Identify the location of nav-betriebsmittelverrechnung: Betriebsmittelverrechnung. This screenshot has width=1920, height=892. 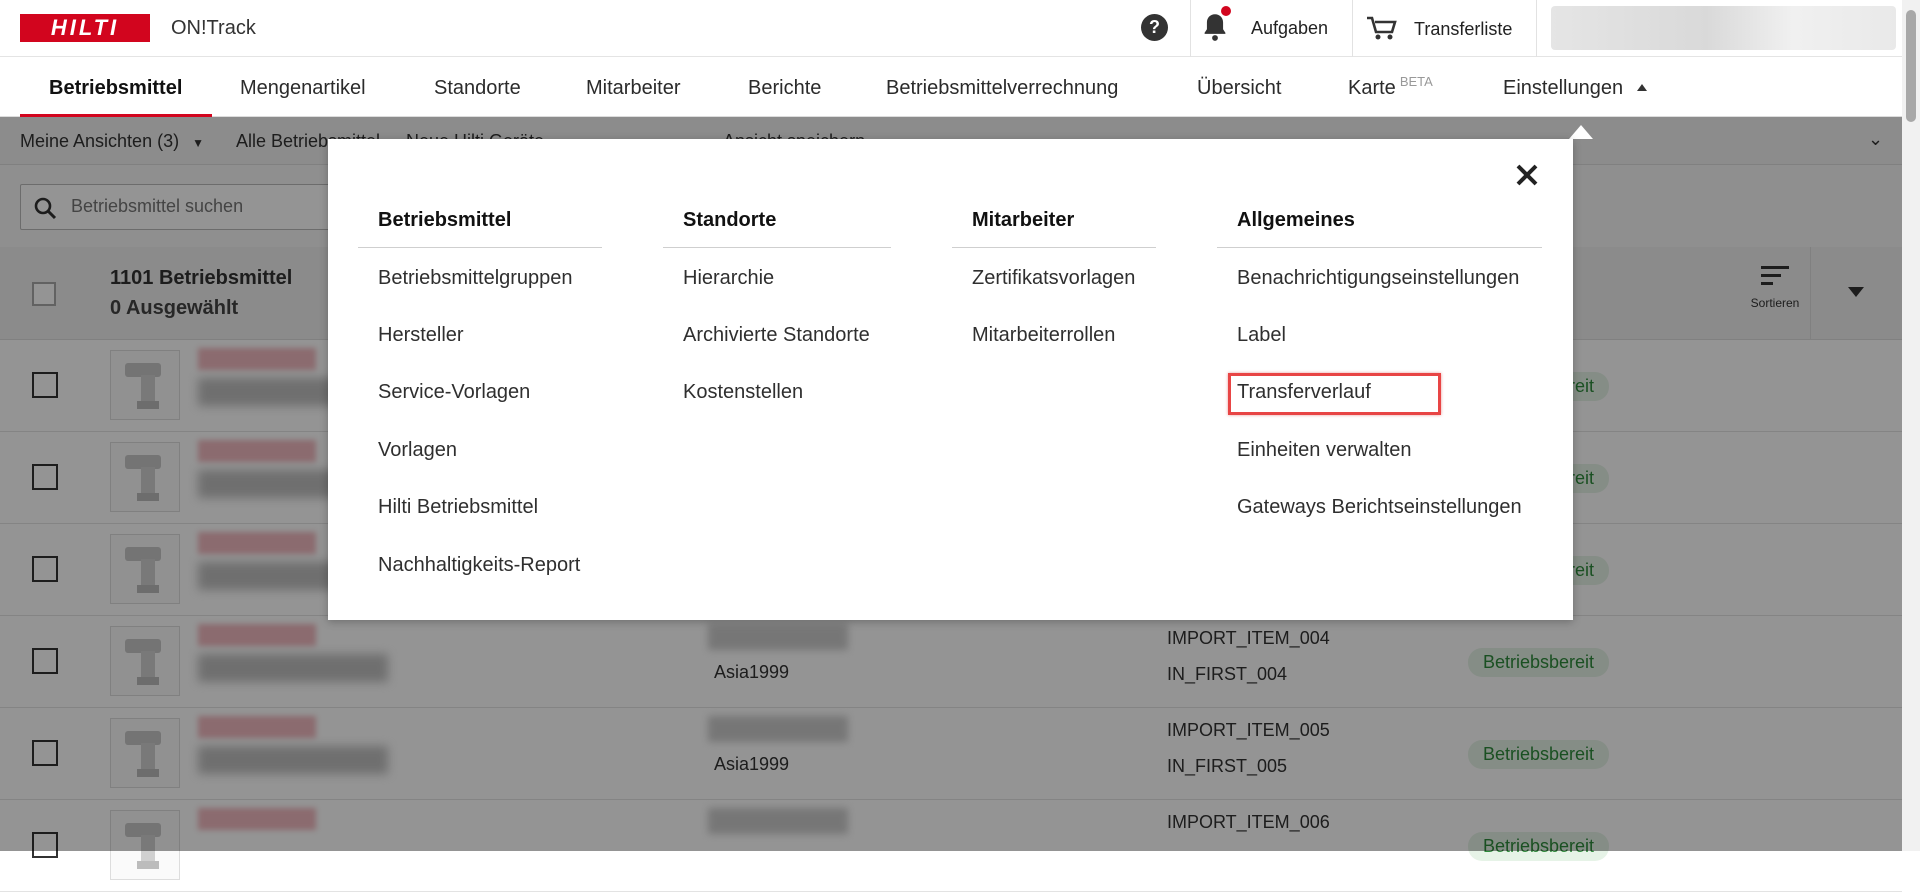
(1002, 88).